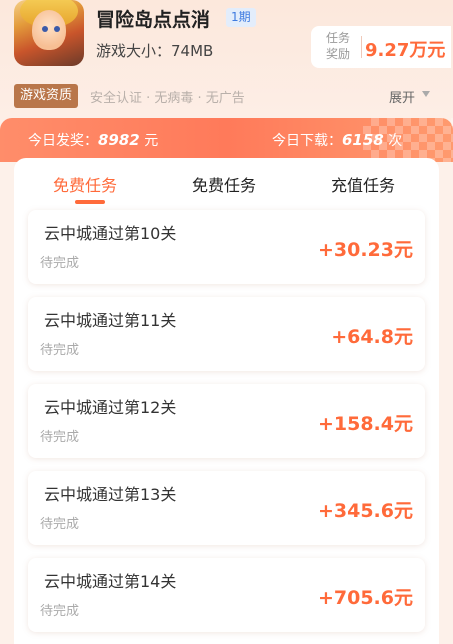  I want to click on today-payout-unit: 元, so click(149, 141).